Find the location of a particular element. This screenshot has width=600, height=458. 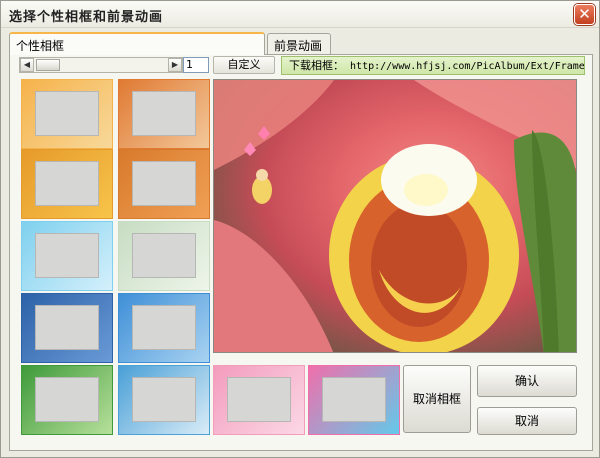

window-title: 选择个性相框和前景动画 is located at coordinates (86, 17).